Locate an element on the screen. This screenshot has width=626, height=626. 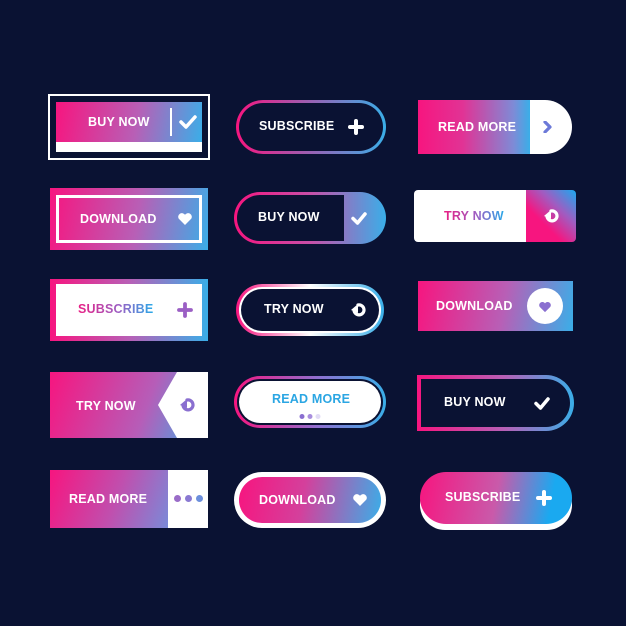
chevron-right-icon is located at coordinates (548, 127).